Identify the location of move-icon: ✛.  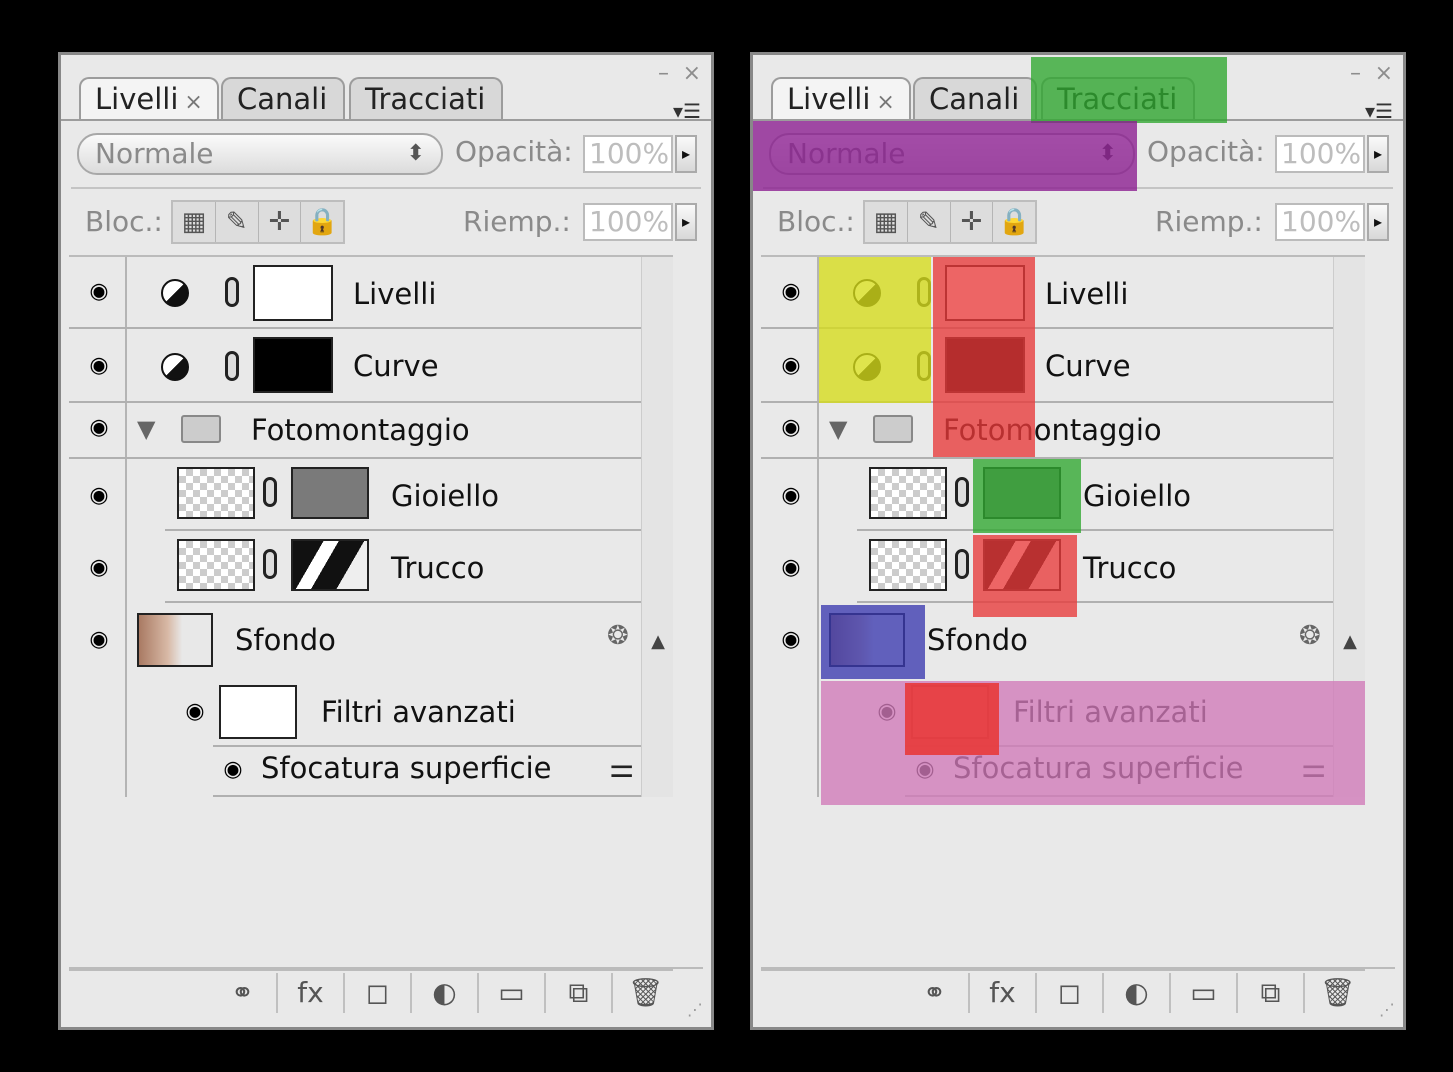
(280, 222).